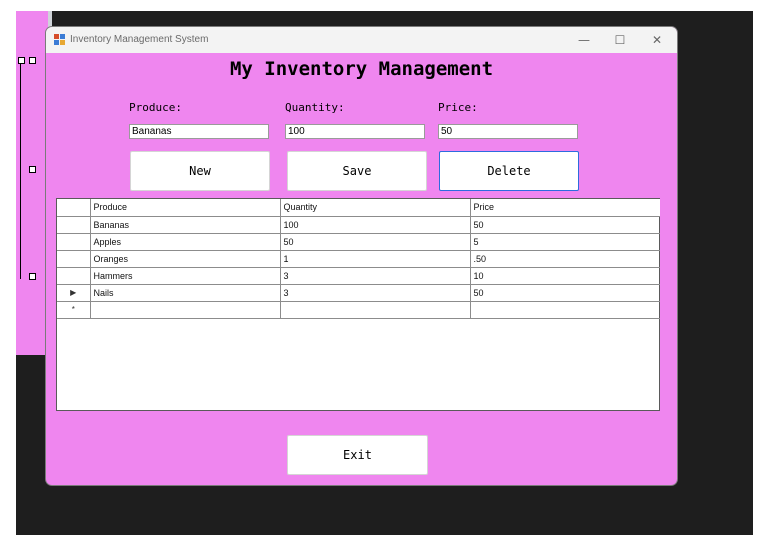  I want to click on title-bar: Inventory Management System — ☐ ✕, so click(361, 40).